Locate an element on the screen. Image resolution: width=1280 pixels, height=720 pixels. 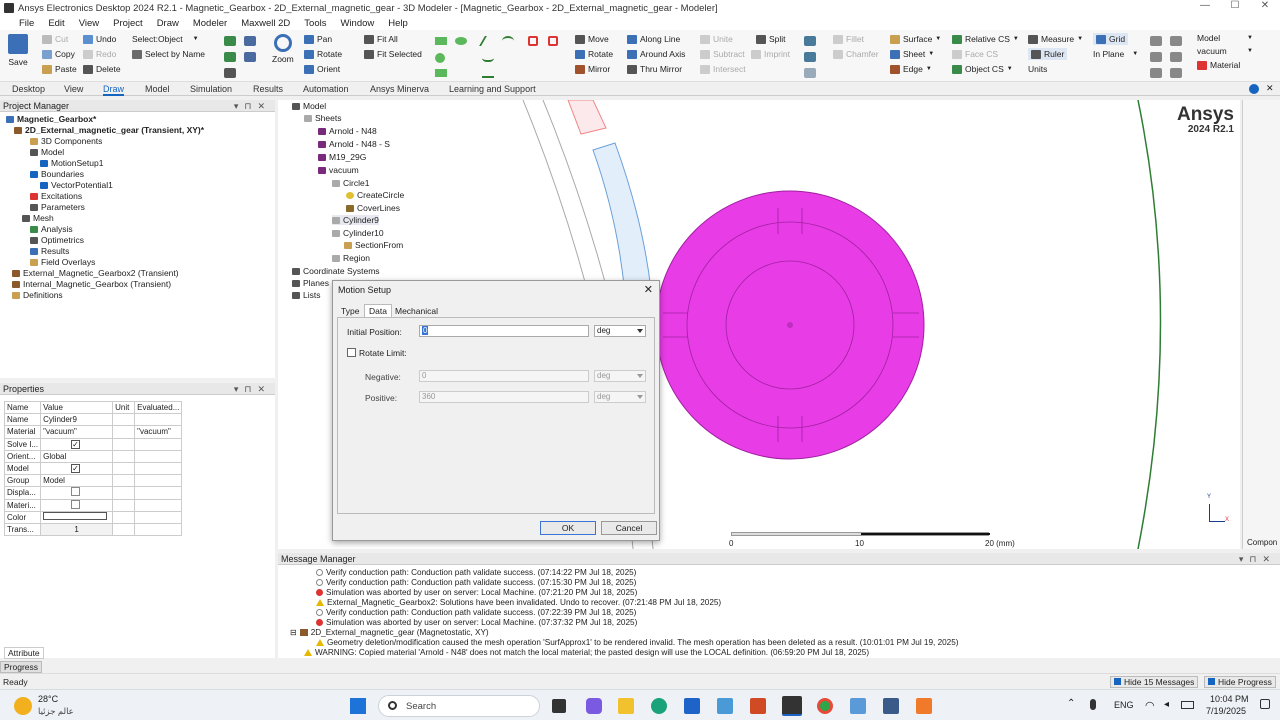
tree-item: Arnold - N48 - S is located at coordinates (354, 144).